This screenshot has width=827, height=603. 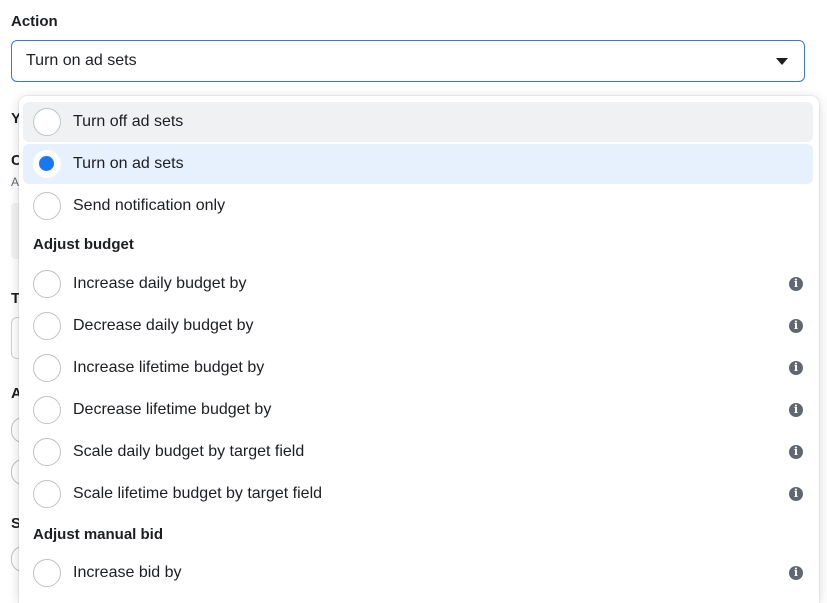 I want to click on action-label: Action, so click(x=34, y=21).